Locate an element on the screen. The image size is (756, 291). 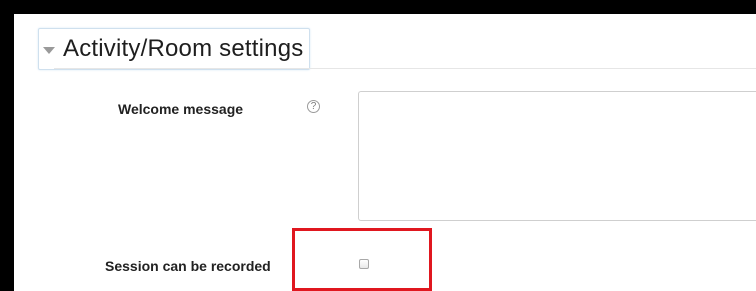
section-title: Activity/Room settings is located at coordinates (183, 48).